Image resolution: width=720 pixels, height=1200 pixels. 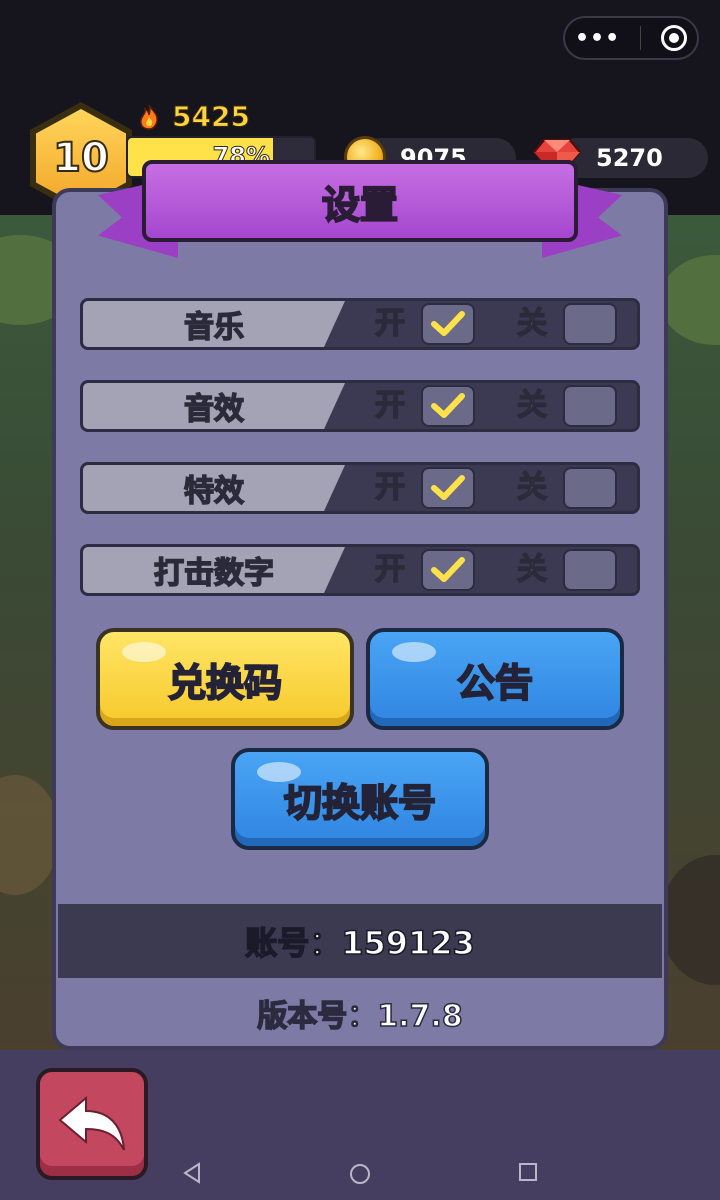 I want to click on redeem-code-button: 兑换码, so click(x=225, y=679).